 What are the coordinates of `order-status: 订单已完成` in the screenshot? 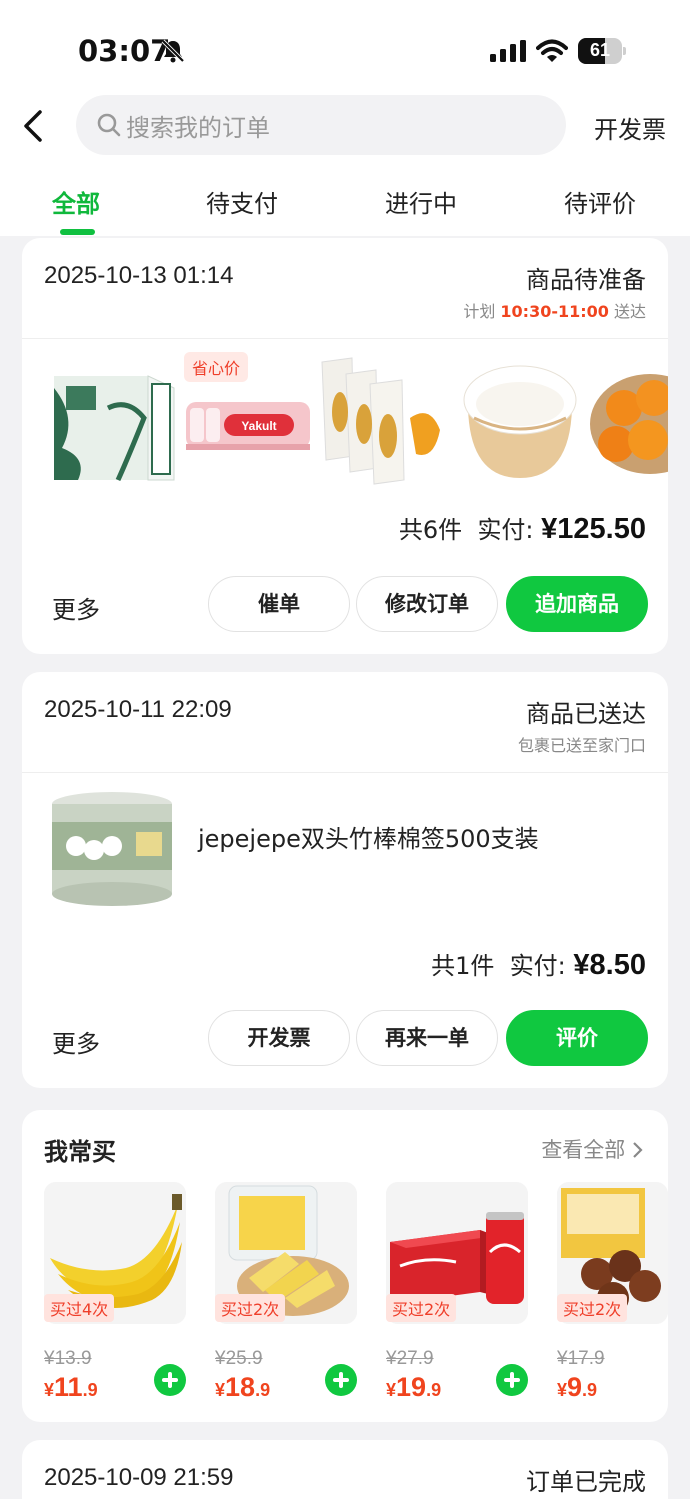 It's located at (586, 1482).